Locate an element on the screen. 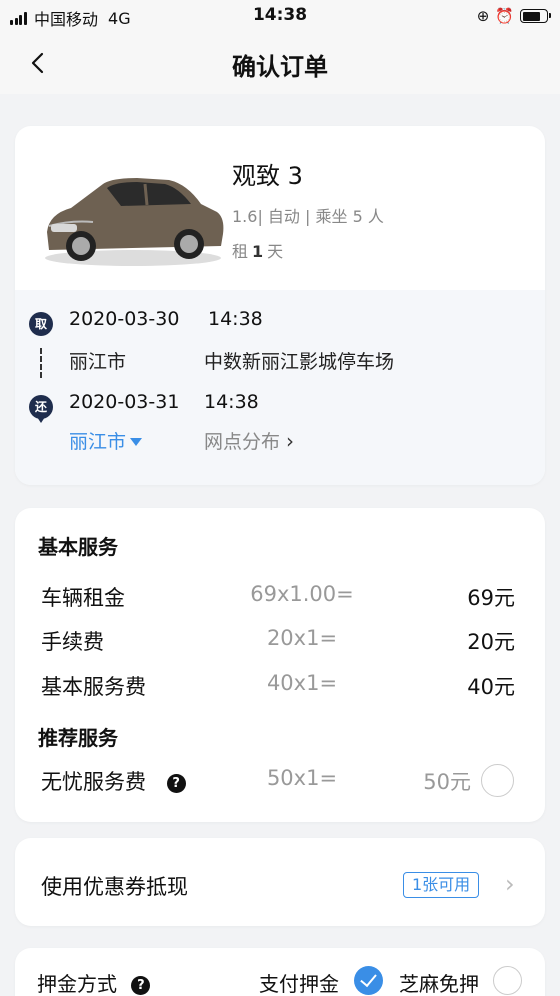 This screenshot has height=996, width=560. page-title: 确认订单 is located at coordinates (280, 67).